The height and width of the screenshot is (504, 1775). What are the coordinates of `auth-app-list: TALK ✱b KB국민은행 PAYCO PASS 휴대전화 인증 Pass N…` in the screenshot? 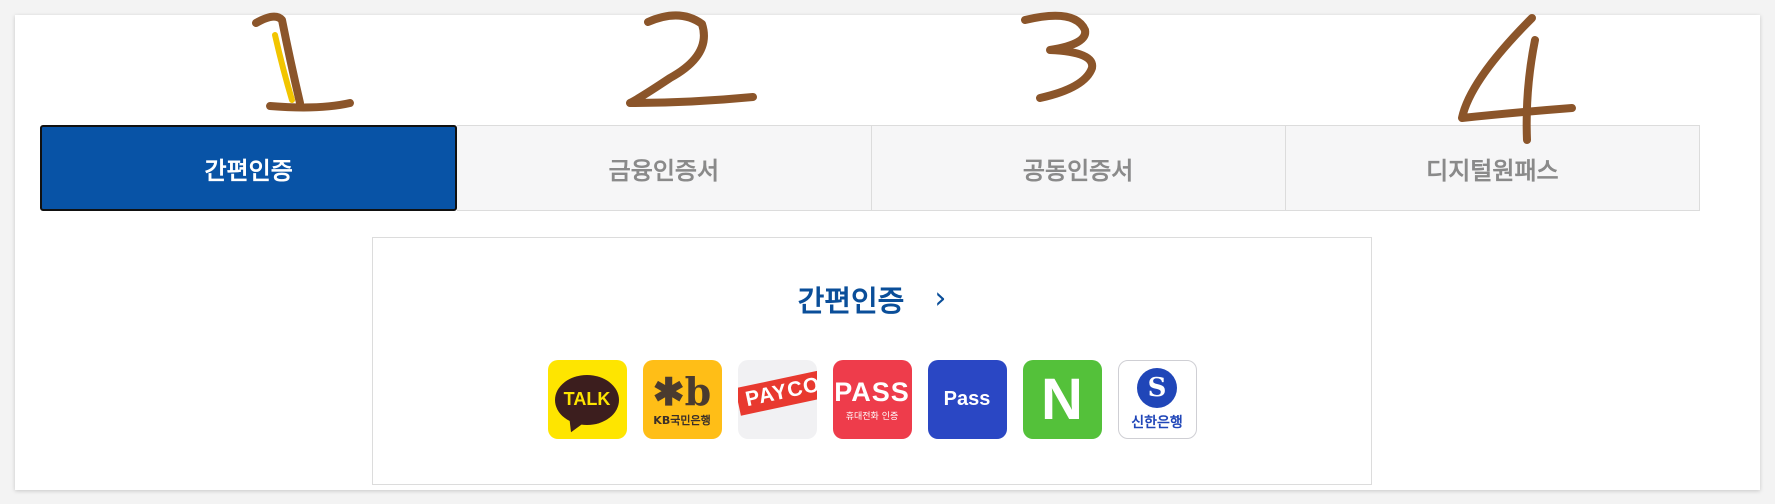 It's located at (872, 399).